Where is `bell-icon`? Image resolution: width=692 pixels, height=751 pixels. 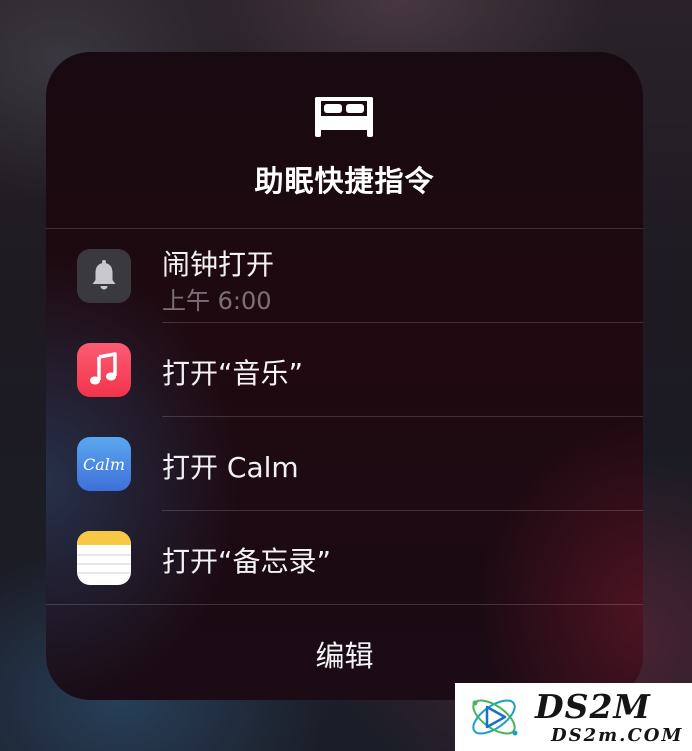 bell-icon is located at coordinates (104, 275).